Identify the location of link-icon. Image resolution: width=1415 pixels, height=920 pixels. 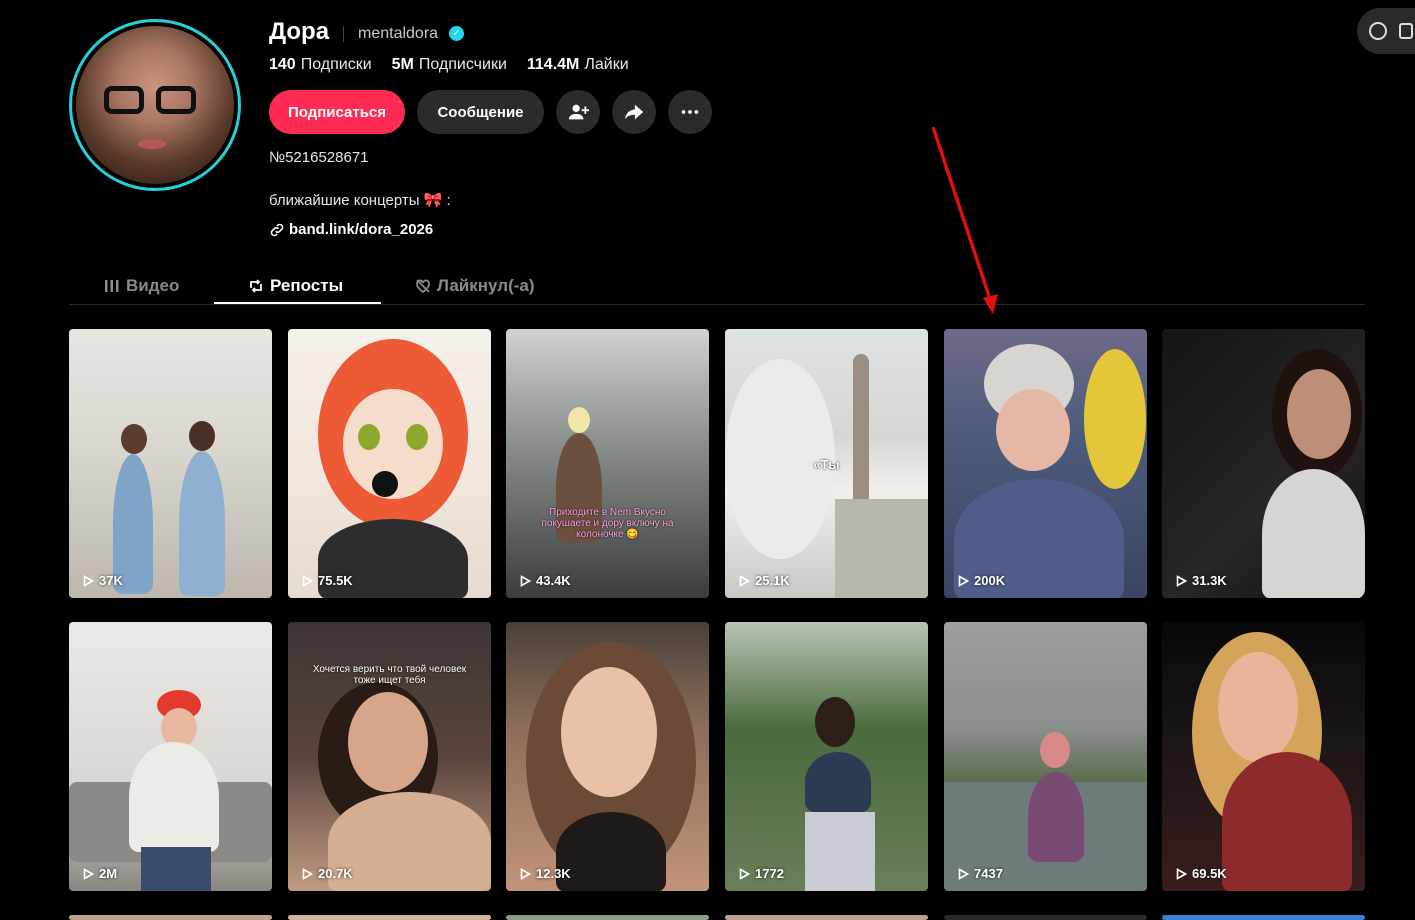
(277, 229).